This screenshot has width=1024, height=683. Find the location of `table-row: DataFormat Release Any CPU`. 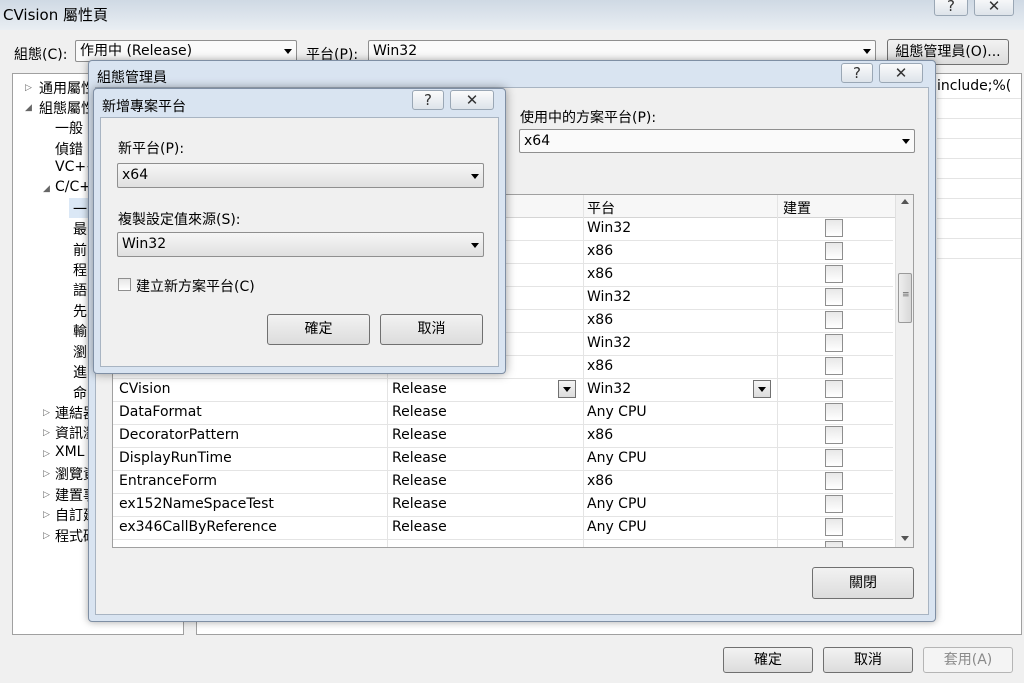

table-row: DataFormat Release Any CPU is located at coordinates (503, 413).